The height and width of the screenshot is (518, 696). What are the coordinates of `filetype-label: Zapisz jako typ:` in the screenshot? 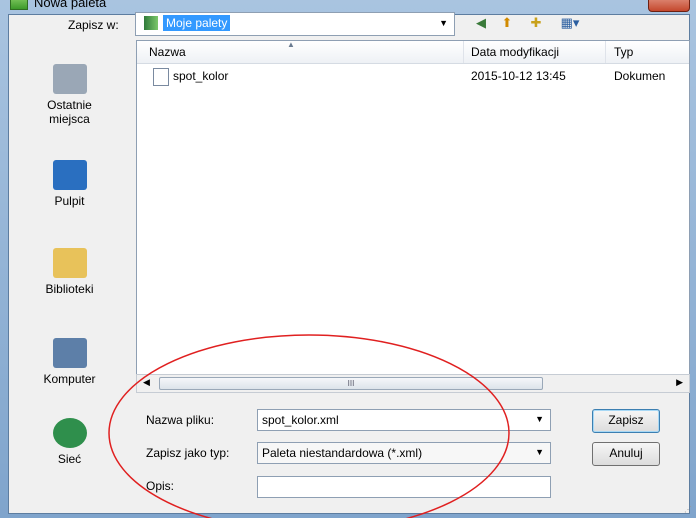 It's located at (188, 453).